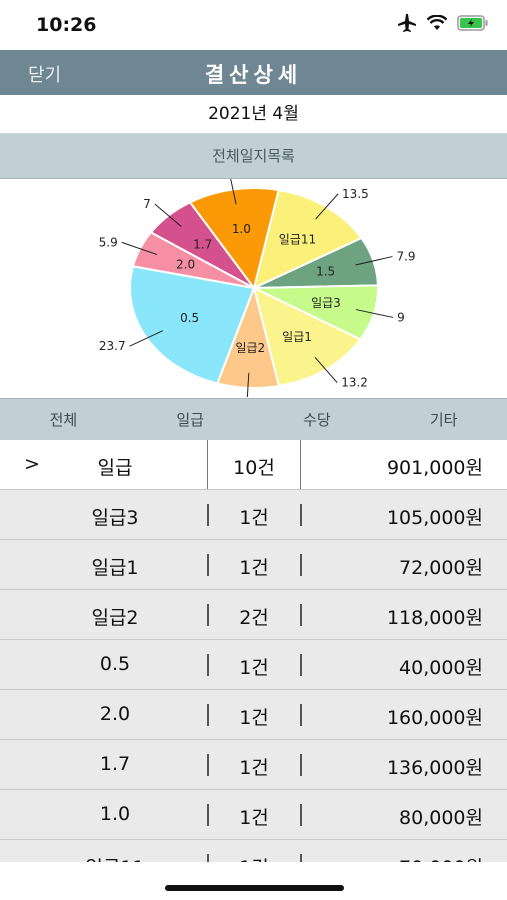 Image resolution: width=507 pixels, height=900 pixels. What do you see at coordinates (441, 857) in the screenshot?
I see `row-amount: 70,000원` at bounding box center [441, 857].